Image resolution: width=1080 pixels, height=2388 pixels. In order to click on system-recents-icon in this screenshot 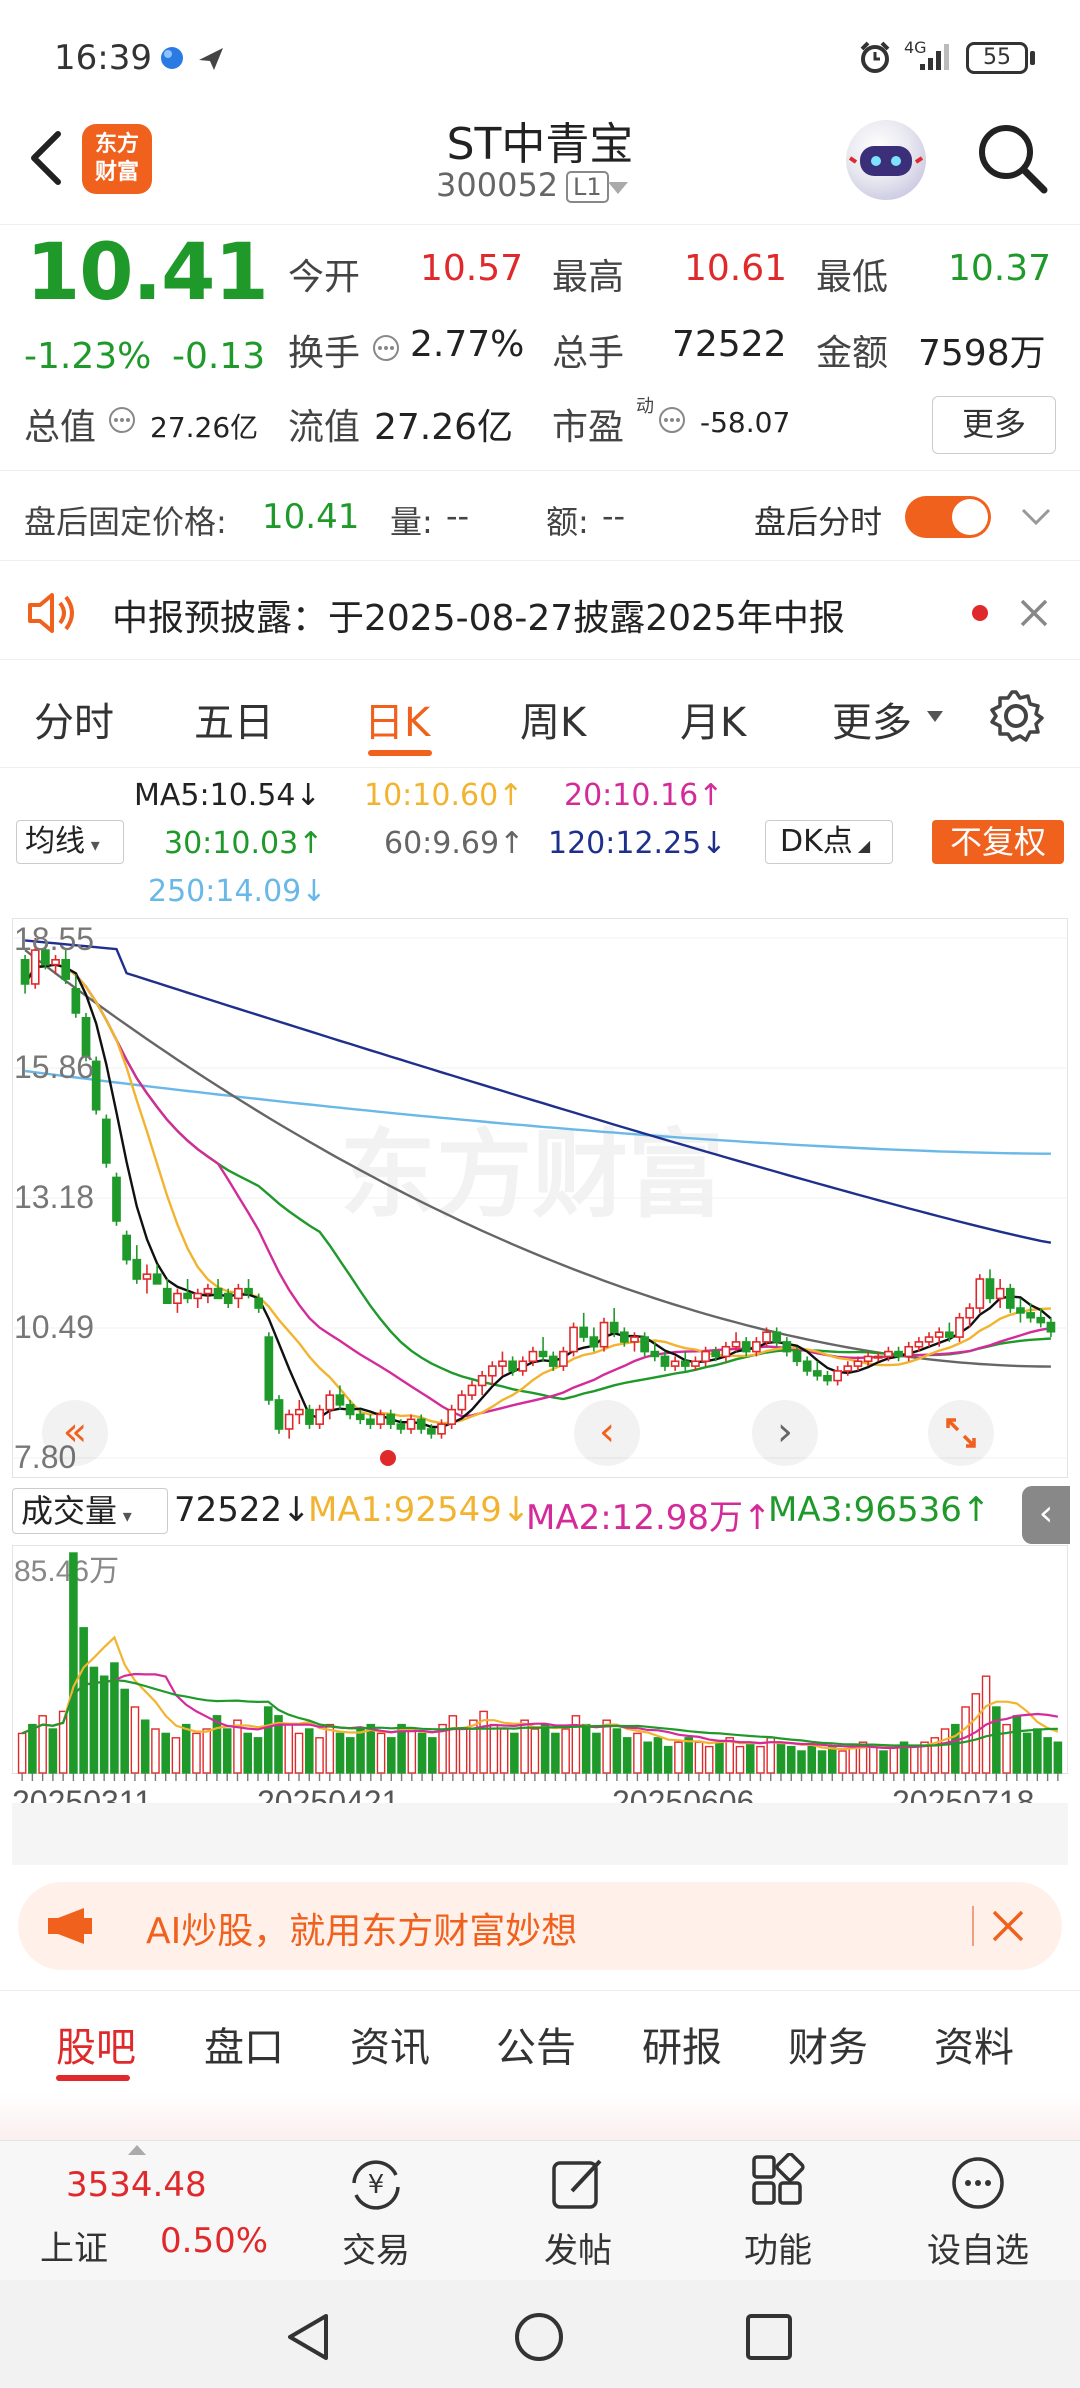, I will do `click(769, 2337)`.